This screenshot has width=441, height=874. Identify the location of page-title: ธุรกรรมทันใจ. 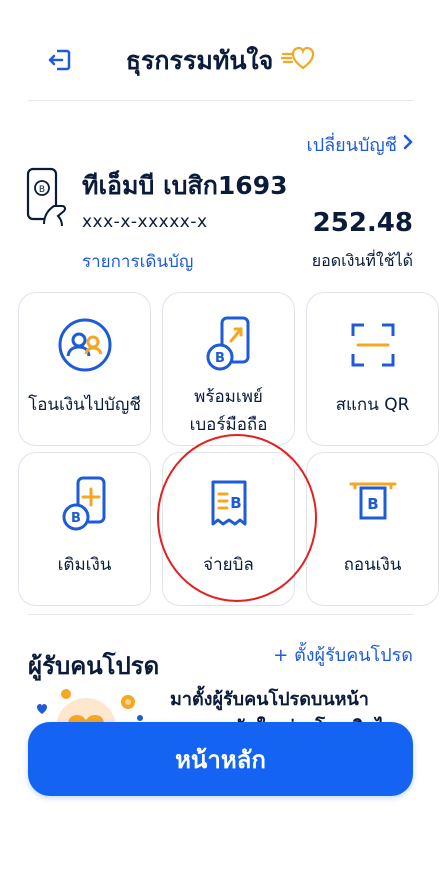
(220, 61).